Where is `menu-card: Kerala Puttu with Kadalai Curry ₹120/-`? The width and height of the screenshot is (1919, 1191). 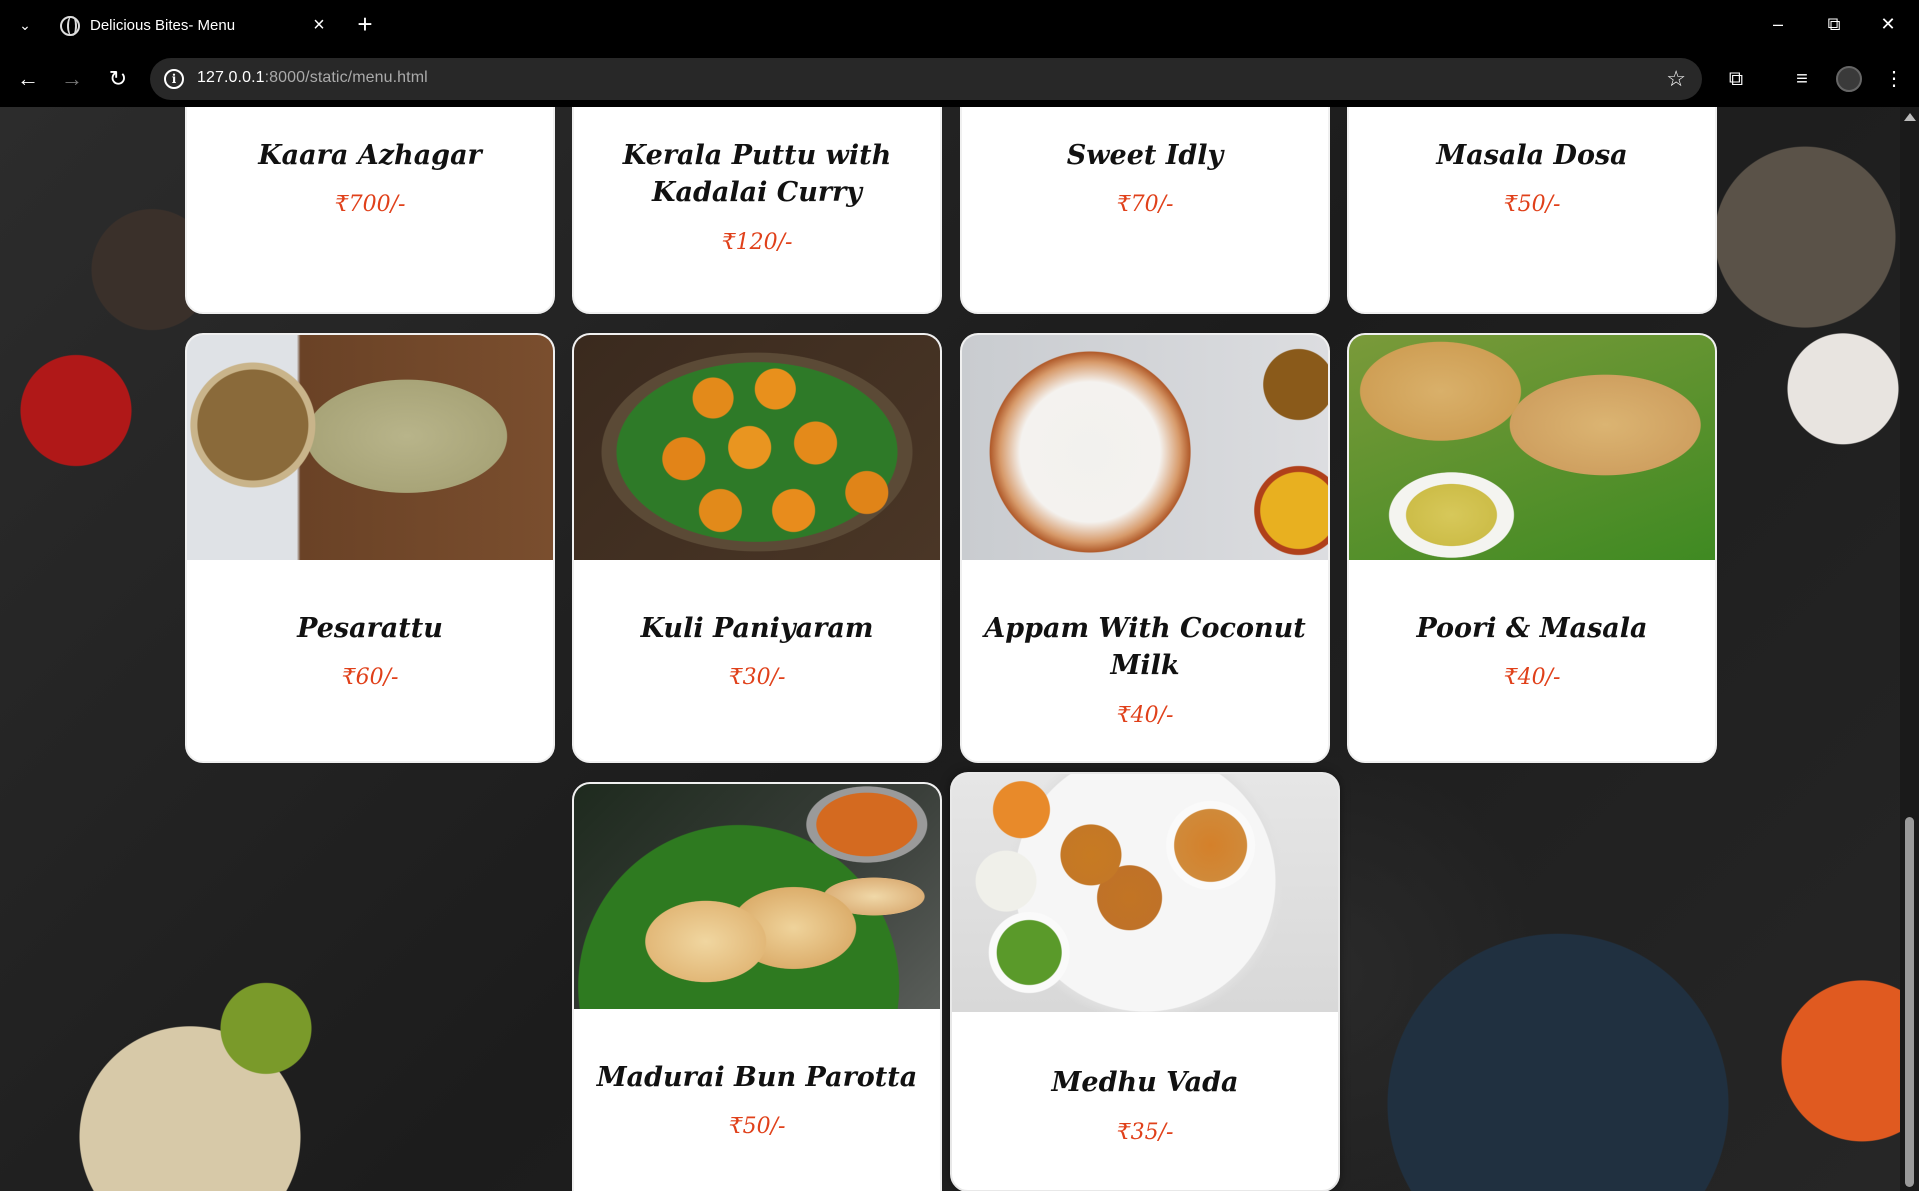
menu-card: Kerala Puttu with Kadalai Curry ₹120/- is located at coordinates (757, 210).